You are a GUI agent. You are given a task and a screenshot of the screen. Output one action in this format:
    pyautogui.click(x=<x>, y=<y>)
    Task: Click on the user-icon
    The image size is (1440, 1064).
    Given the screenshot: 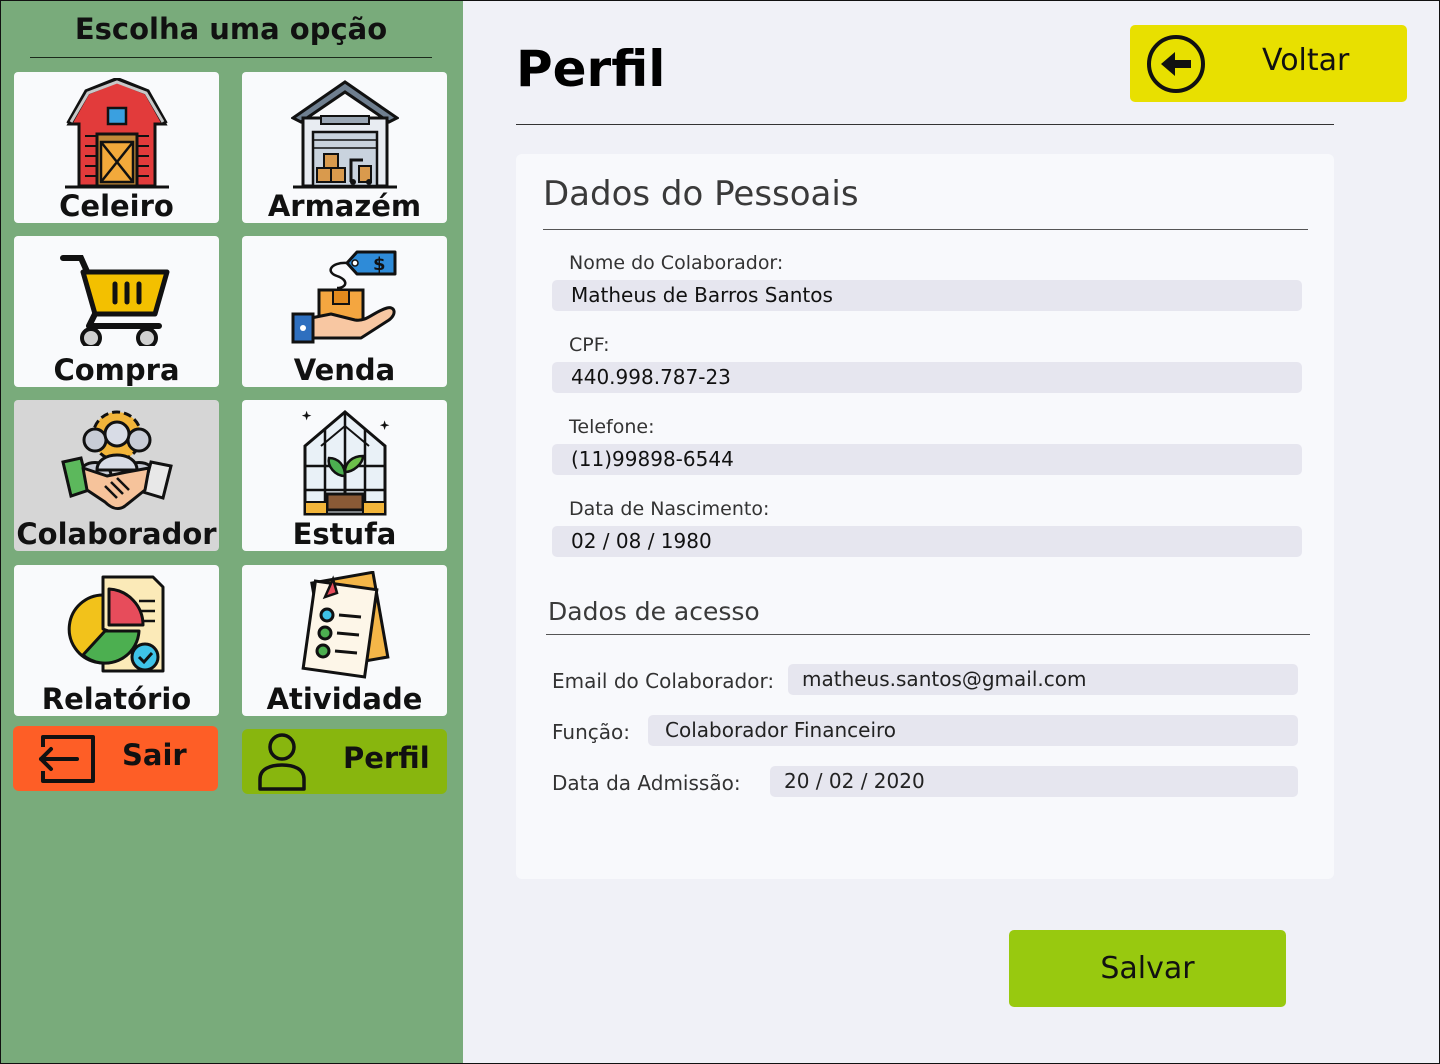 What is the action you would take?
    pyautogui.click(x=282, y=762)
    